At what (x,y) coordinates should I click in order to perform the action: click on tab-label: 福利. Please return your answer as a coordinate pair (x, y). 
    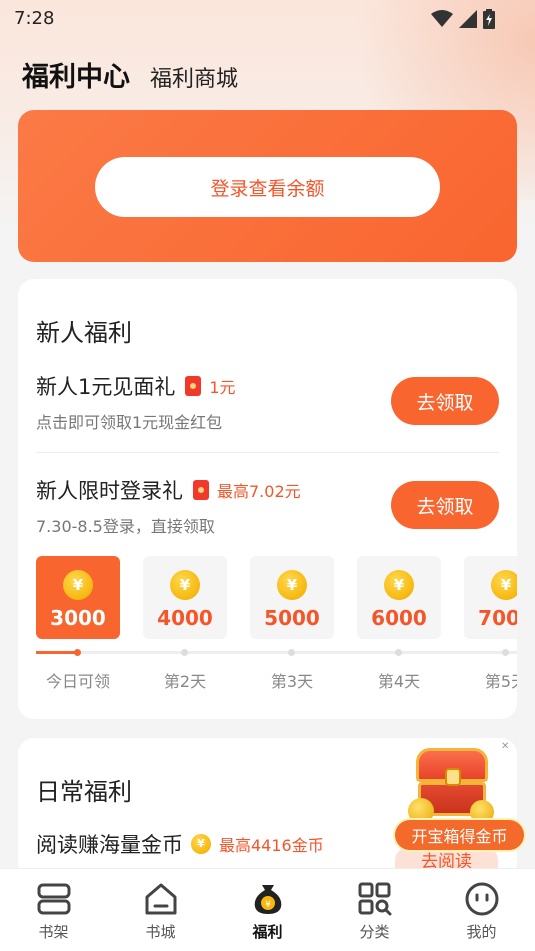
    Looking at the image, I should click on (267, 932).